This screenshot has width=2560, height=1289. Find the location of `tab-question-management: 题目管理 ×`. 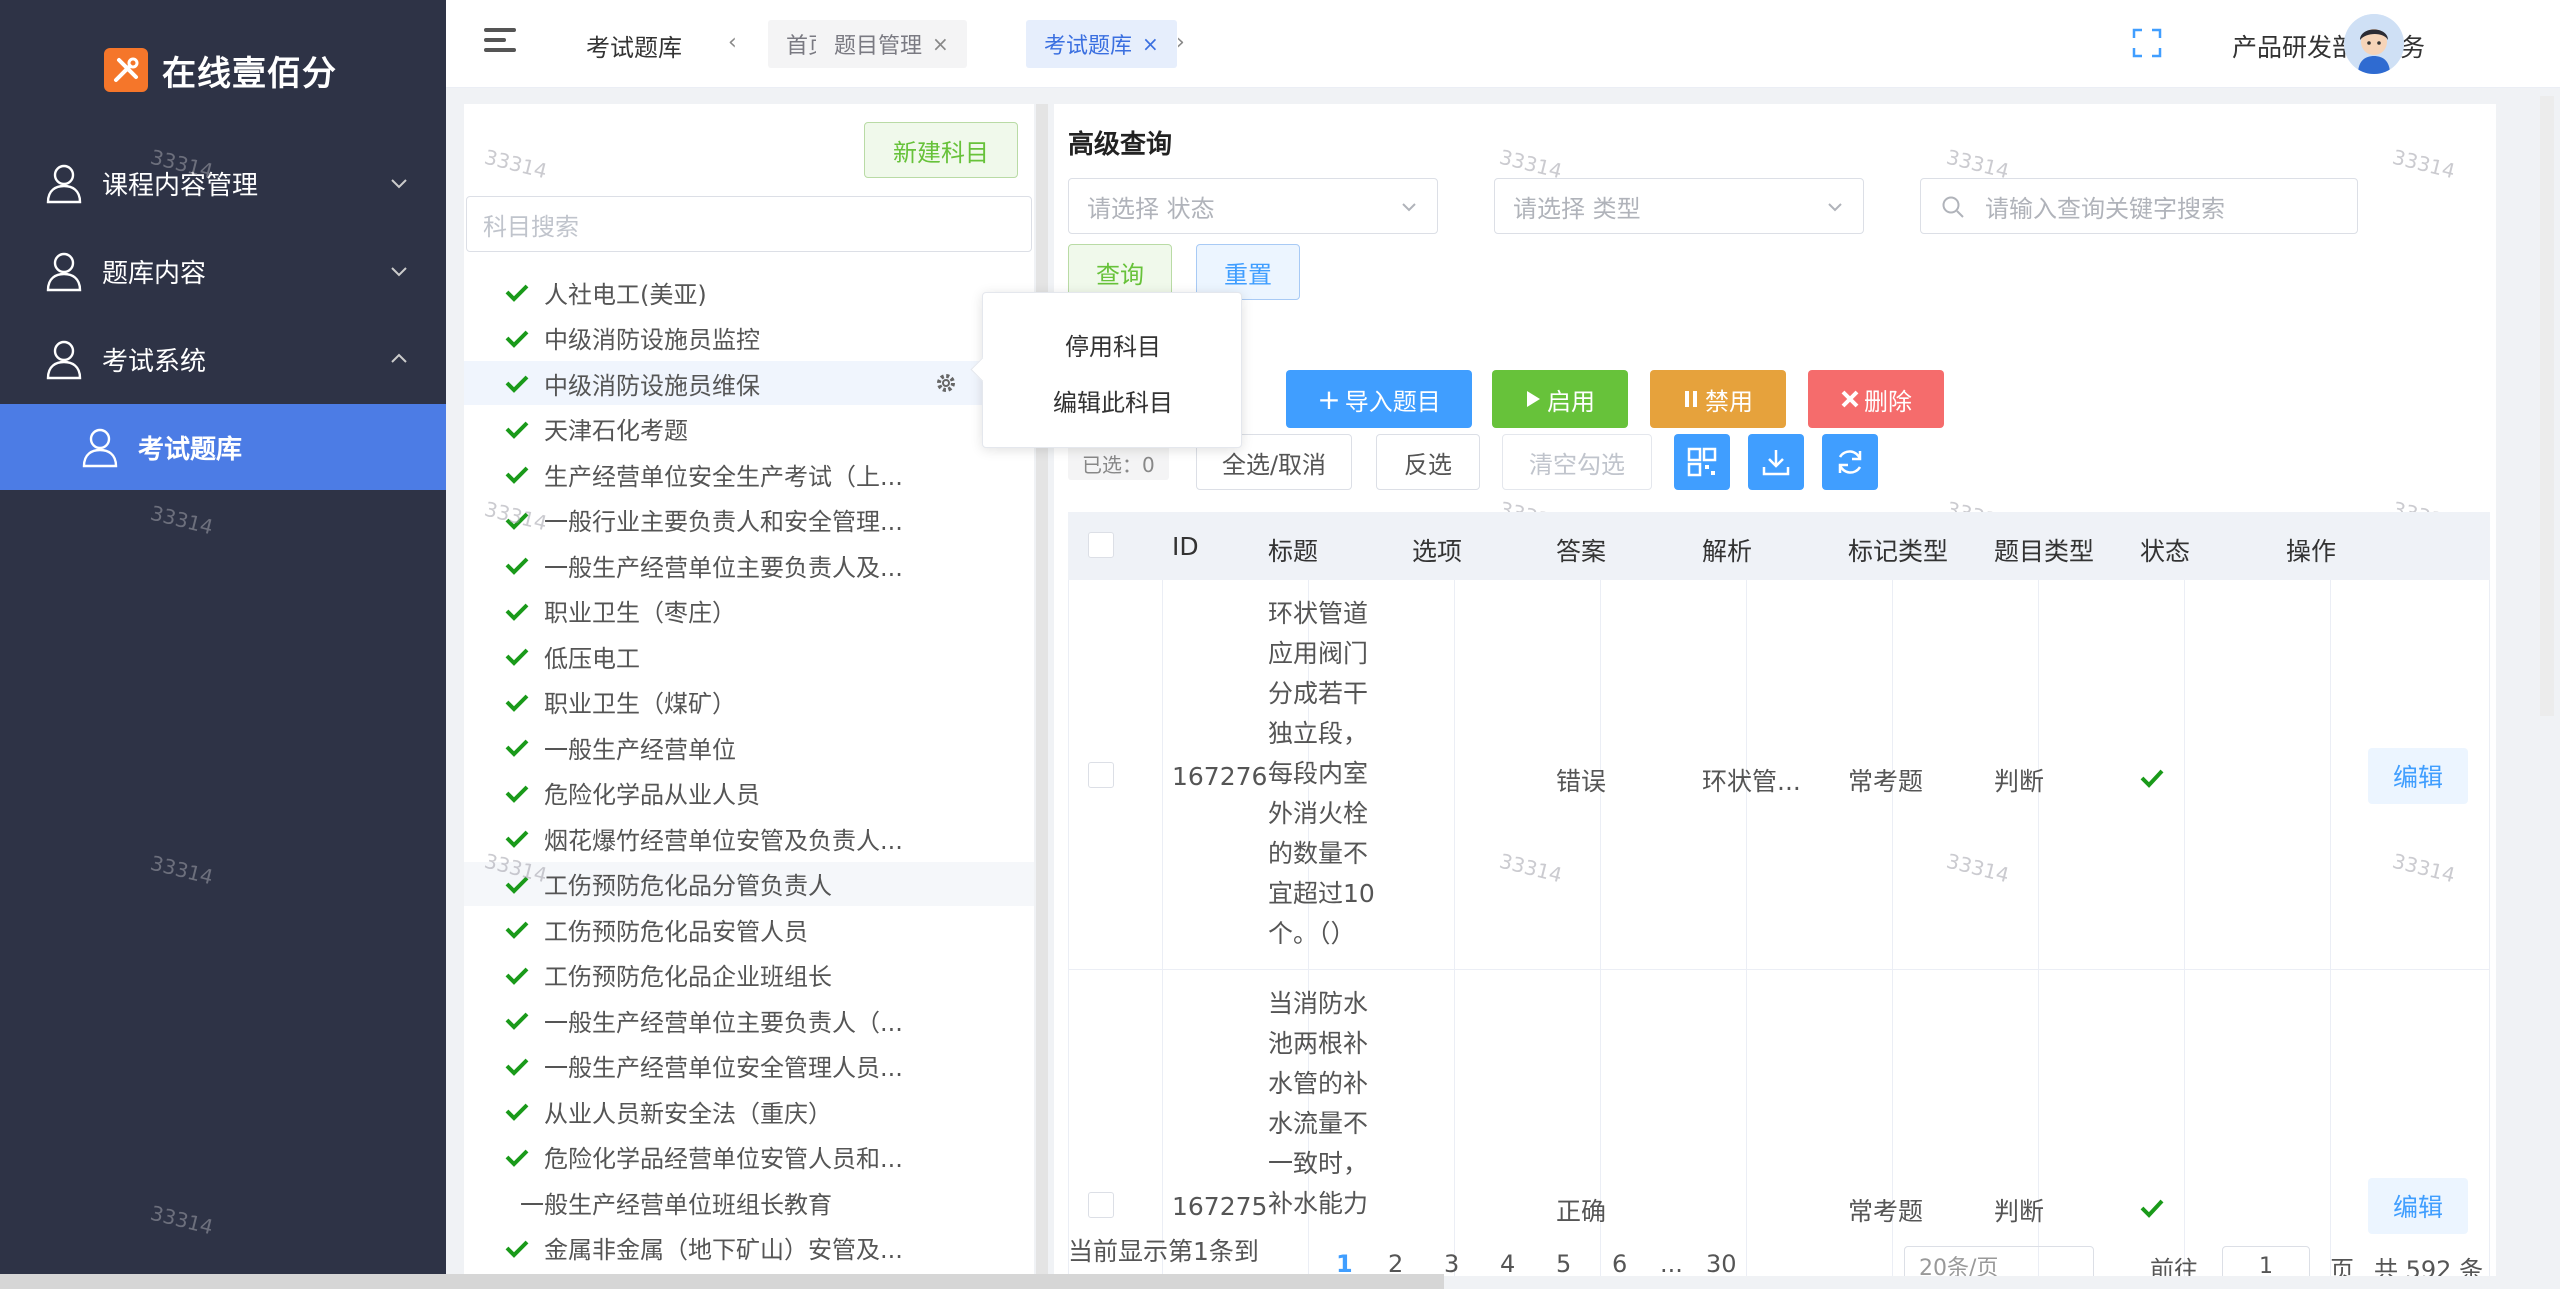

tab-question-management: 题目管理 × is located at coordinates (891, 44).